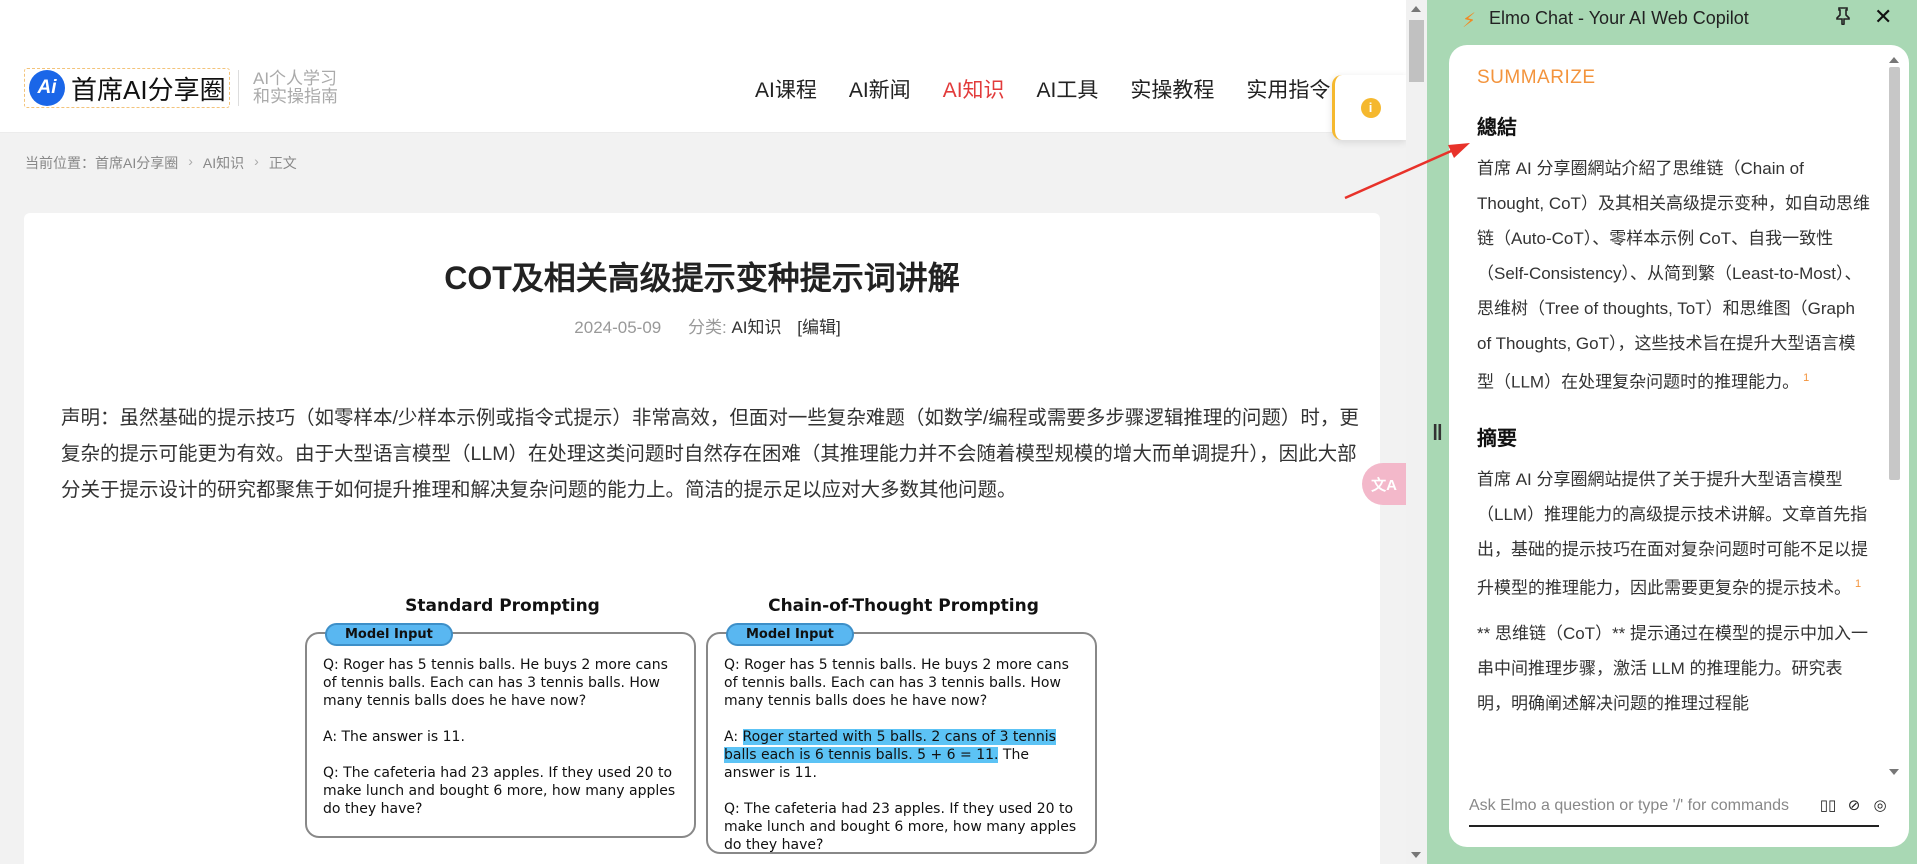 The width and height of the screenshot is (1917, 864). I want to click on article-date: 2024-05-09, so click(618, 327).